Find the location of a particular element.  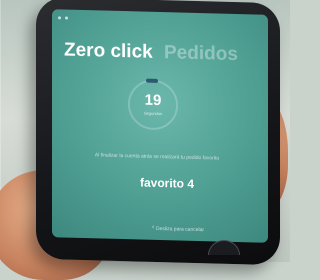

cancel-swipe-hint: Desliza para cancelar is located at coordinates (180, 229).